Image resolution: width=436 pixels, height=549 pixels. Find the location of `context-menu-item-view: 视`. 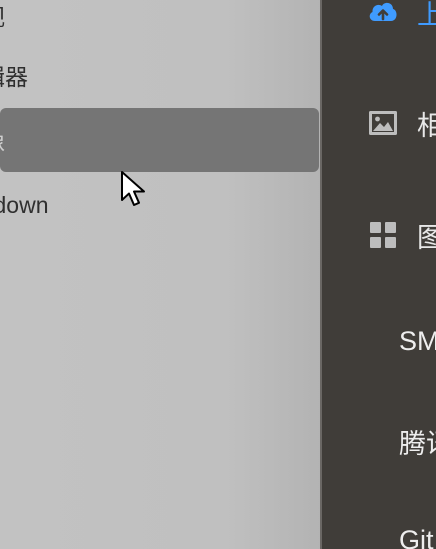

context-menu-item-view: 视 is located at coordinates (160, 23).